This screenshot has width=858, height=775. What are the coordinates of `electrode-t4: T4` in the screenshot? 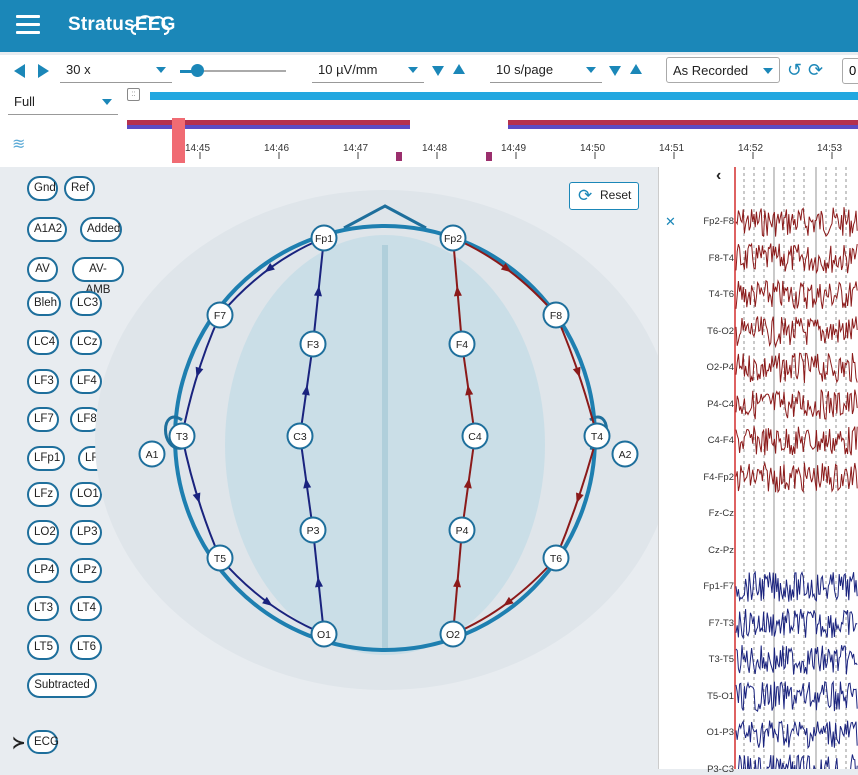 It's located at (597, 436).